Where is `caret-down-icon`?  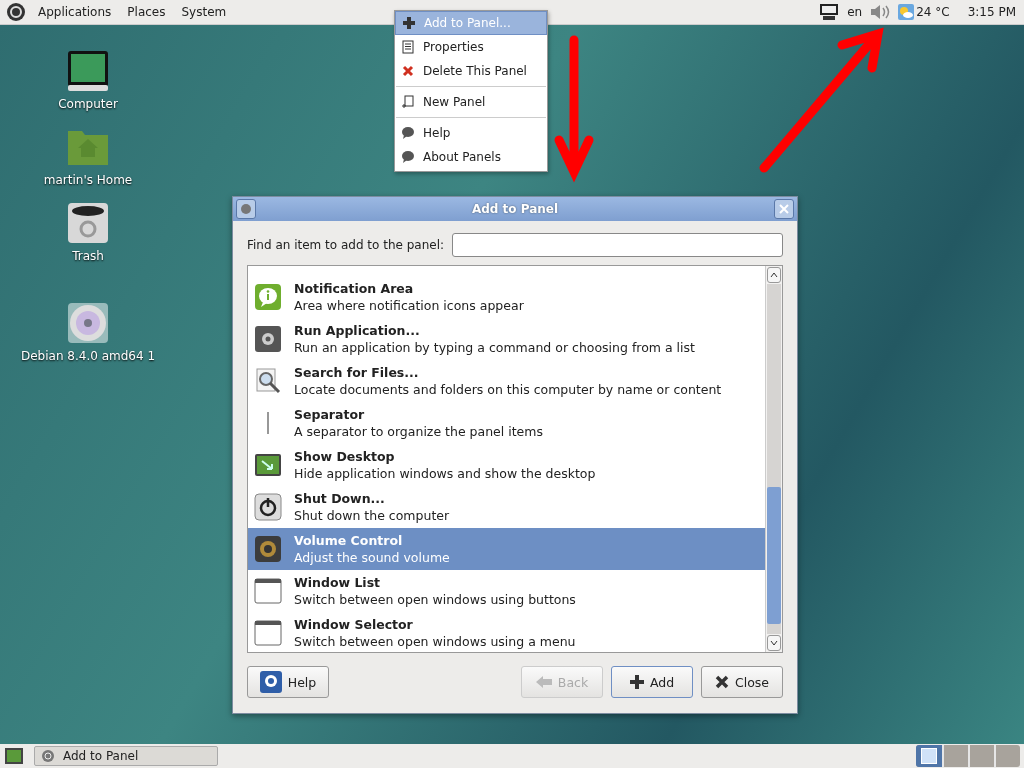 caret-down-icon is located at coordinates (774, 643).